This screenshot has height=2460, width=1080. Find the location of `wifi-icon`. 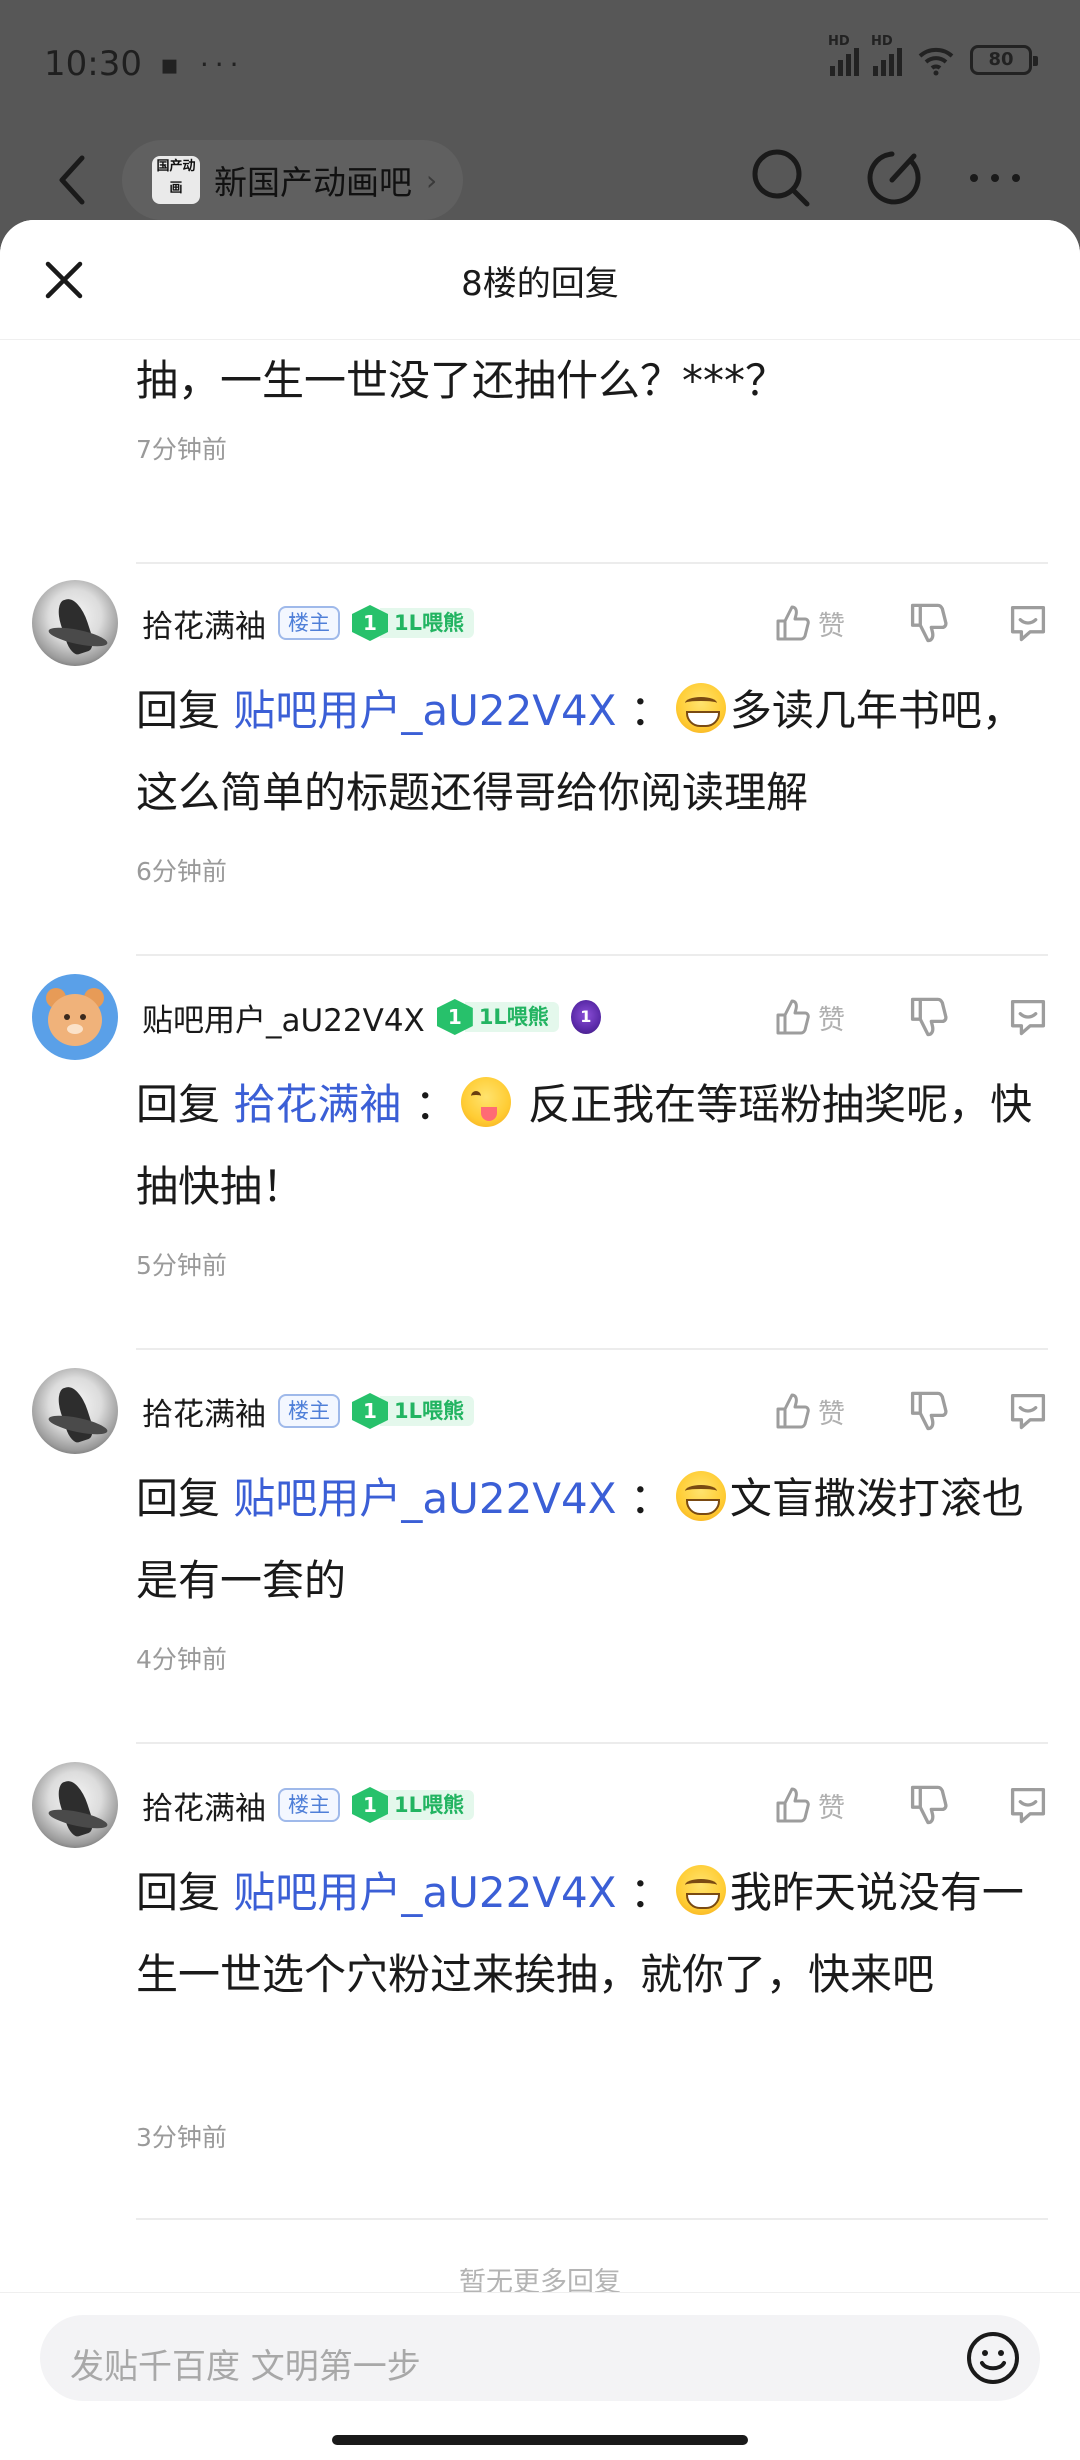

wifi-icon is located at coordinates (936, 61).